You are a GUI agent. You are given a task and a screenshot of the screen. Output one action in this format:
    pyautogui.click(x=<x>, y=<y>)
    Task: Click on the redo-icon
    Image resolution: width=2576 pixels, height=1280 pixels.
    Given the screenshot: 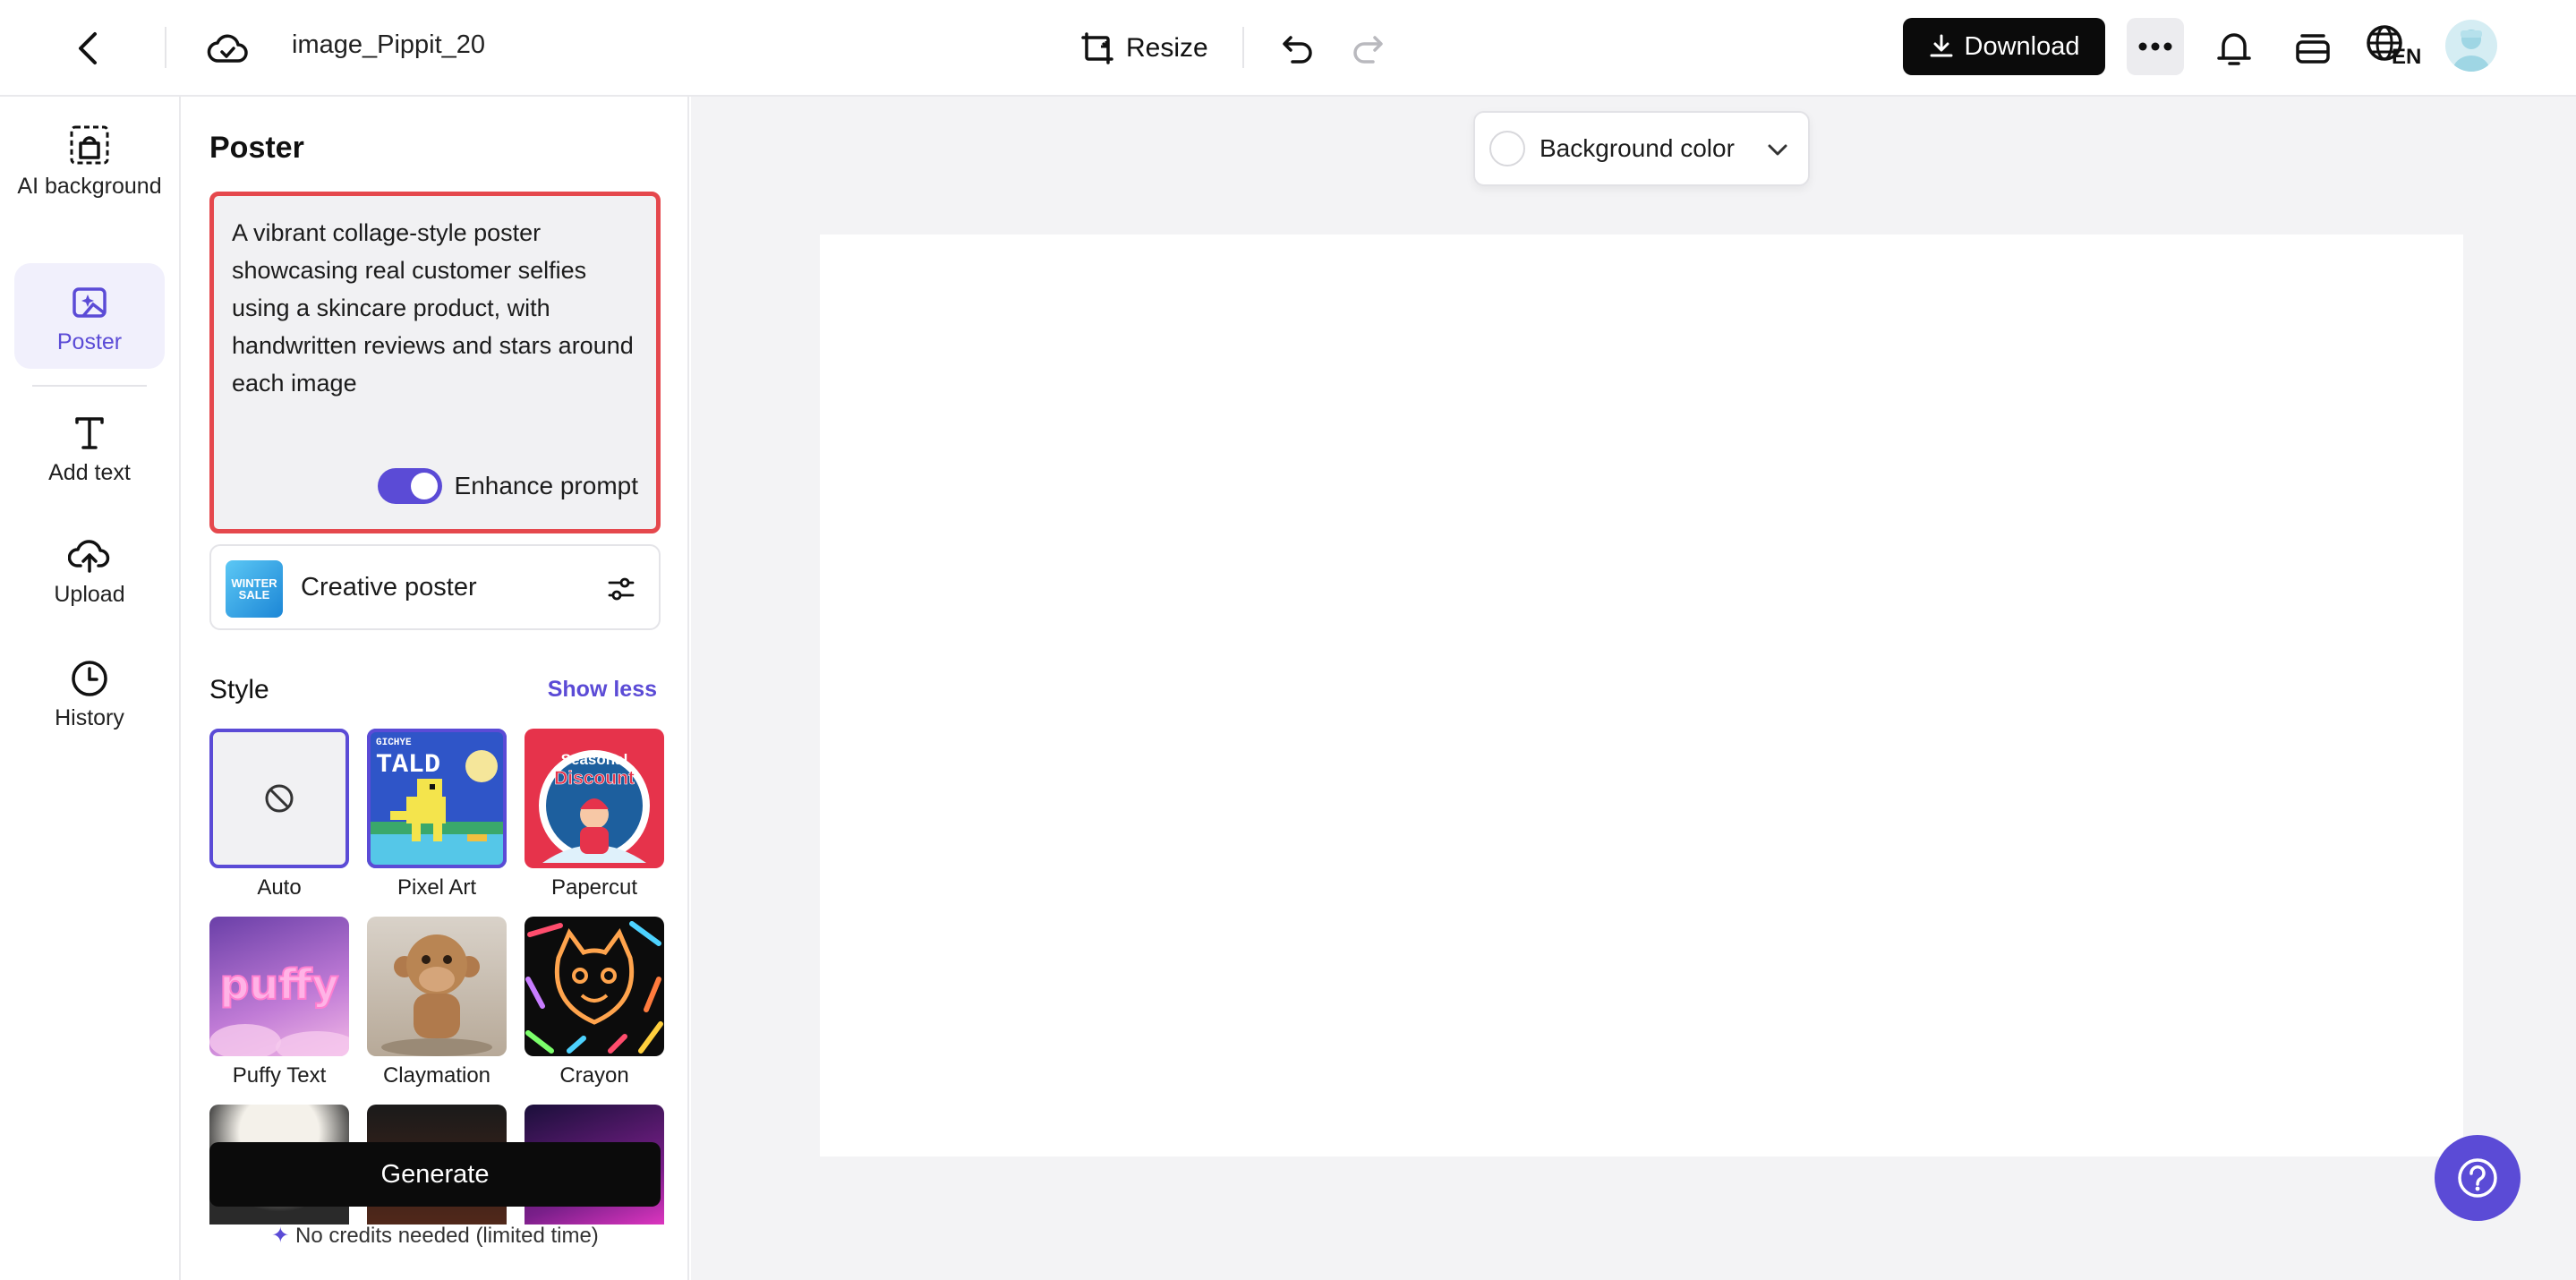 What is the action you would take?
    pyautogui.click(x=1368, y=50)
    